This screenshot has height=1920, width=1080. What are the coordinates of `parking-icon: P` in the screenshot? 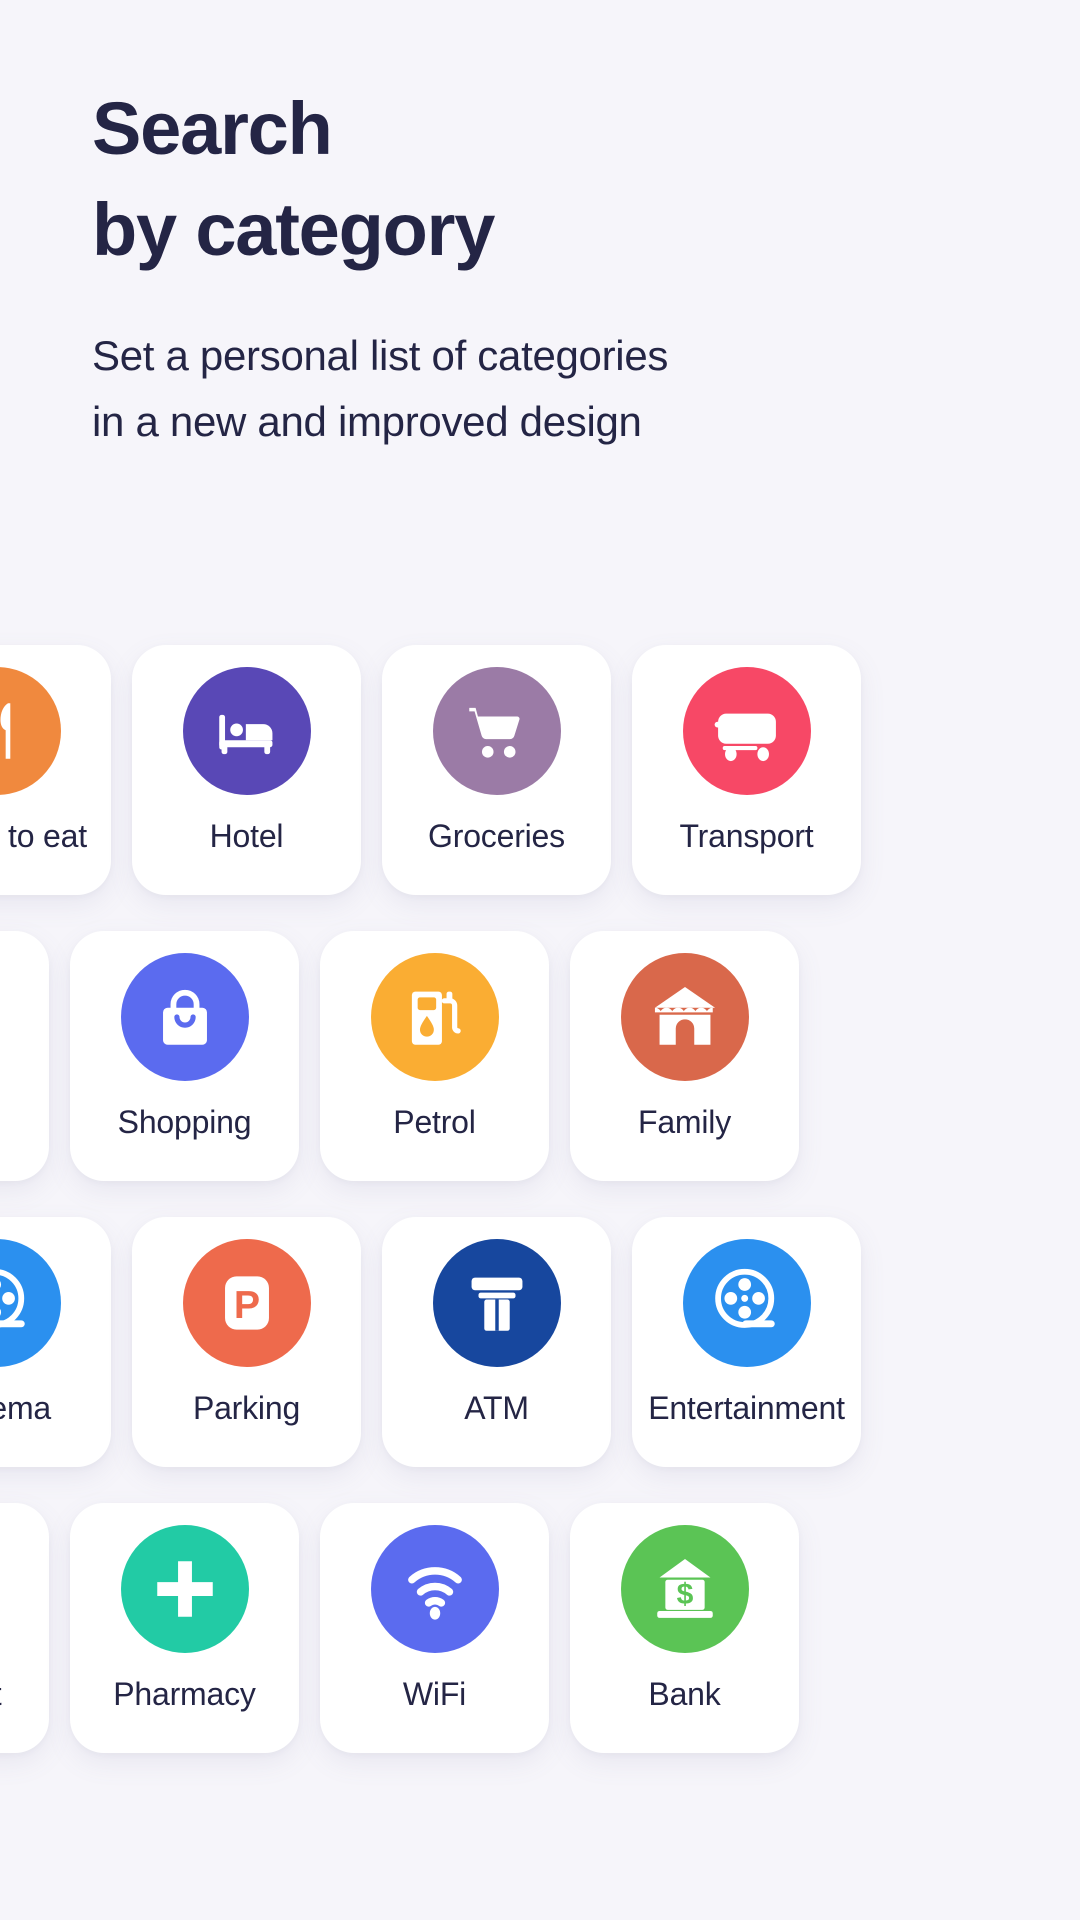 It's located at (246, 1303).